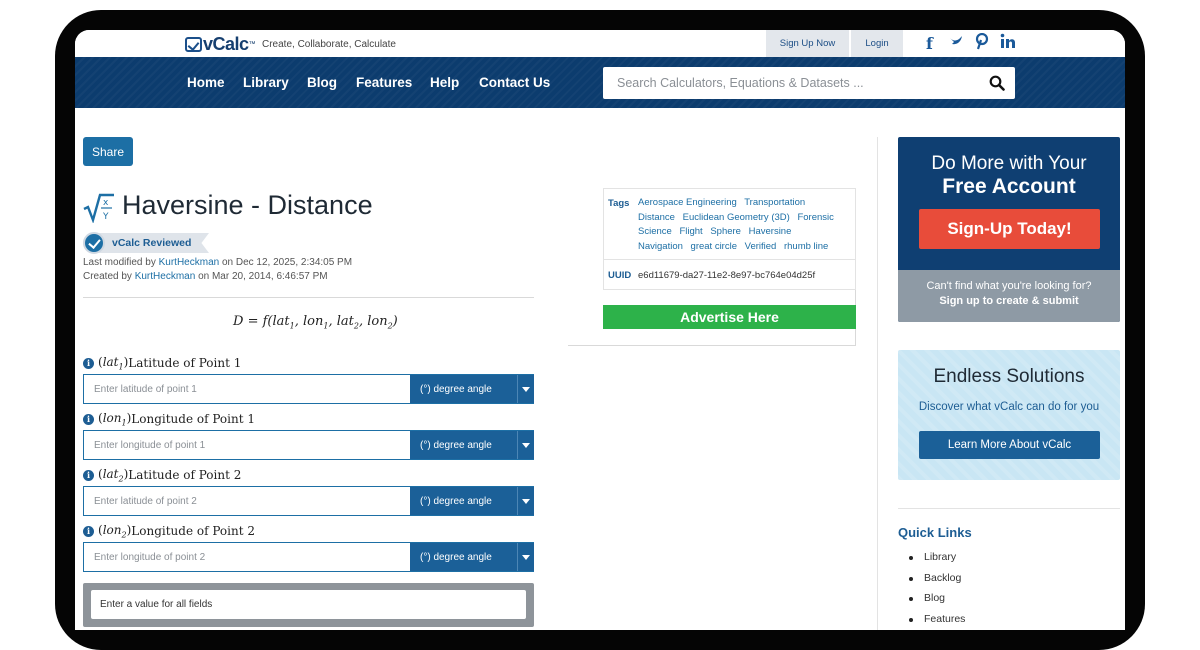  Describe the element at coordinates (940, 557) in the screenshot. I see `quick-link: Library` at that location.